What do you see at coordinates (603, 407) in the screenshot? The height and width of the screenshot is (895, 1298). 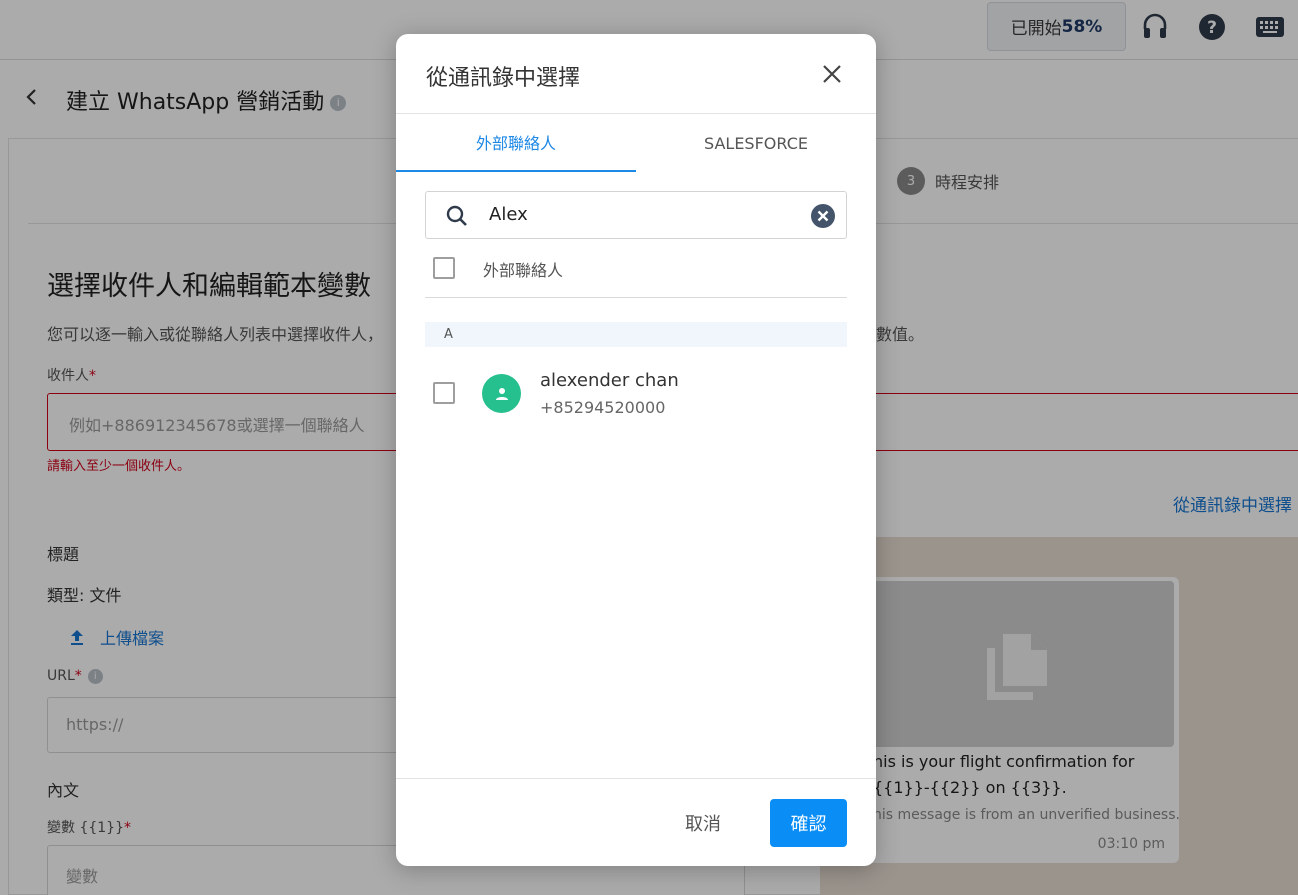 I see `contact-phone: +85294520000` at bounding box center [603, 407].